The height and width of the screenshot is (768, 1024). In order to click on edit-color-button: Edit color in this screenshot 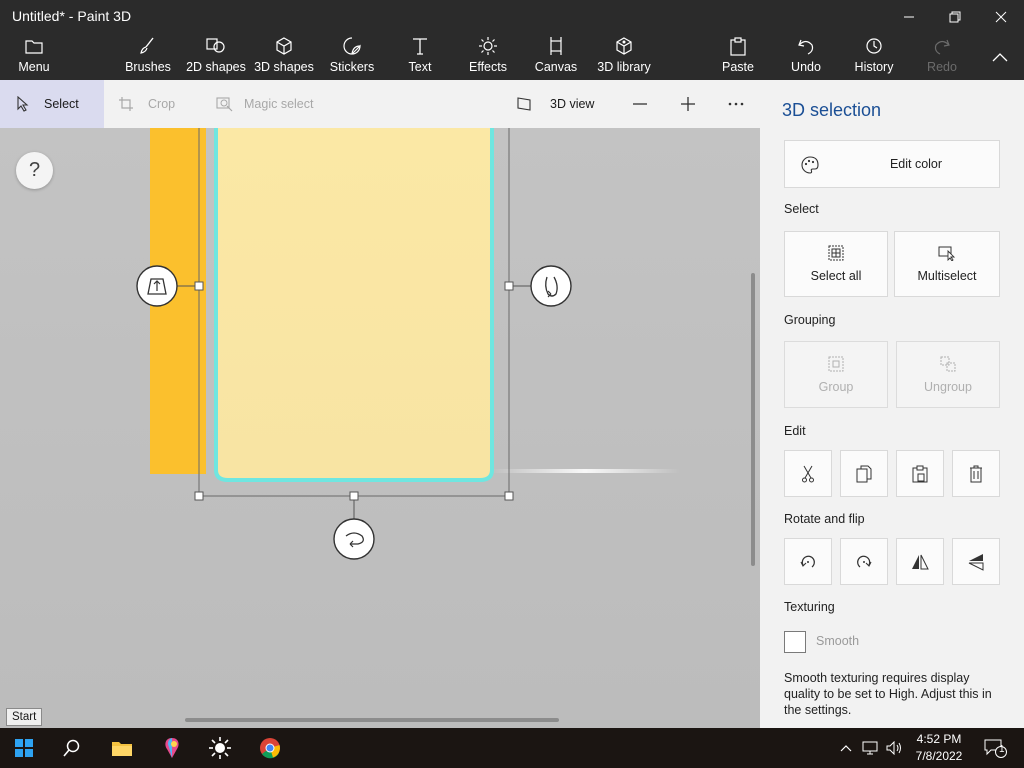, I will do `click(892, 164)`.